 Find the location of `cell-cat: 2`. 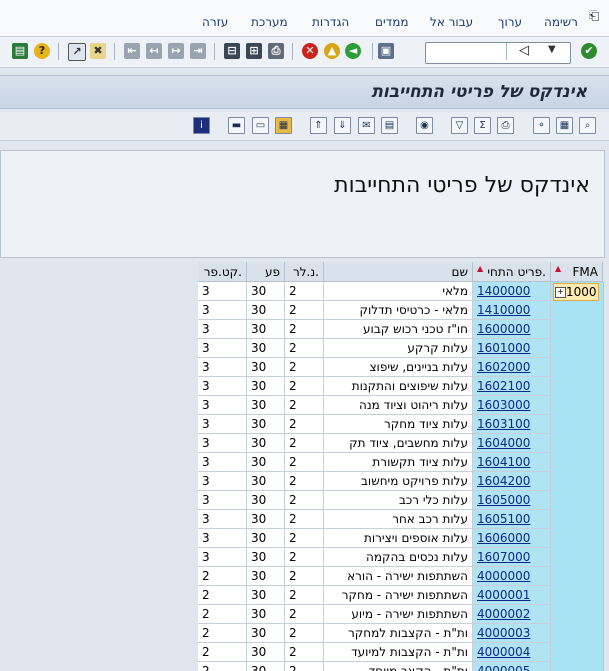

cell-cat: 2 is located at coordinates (222, 666).